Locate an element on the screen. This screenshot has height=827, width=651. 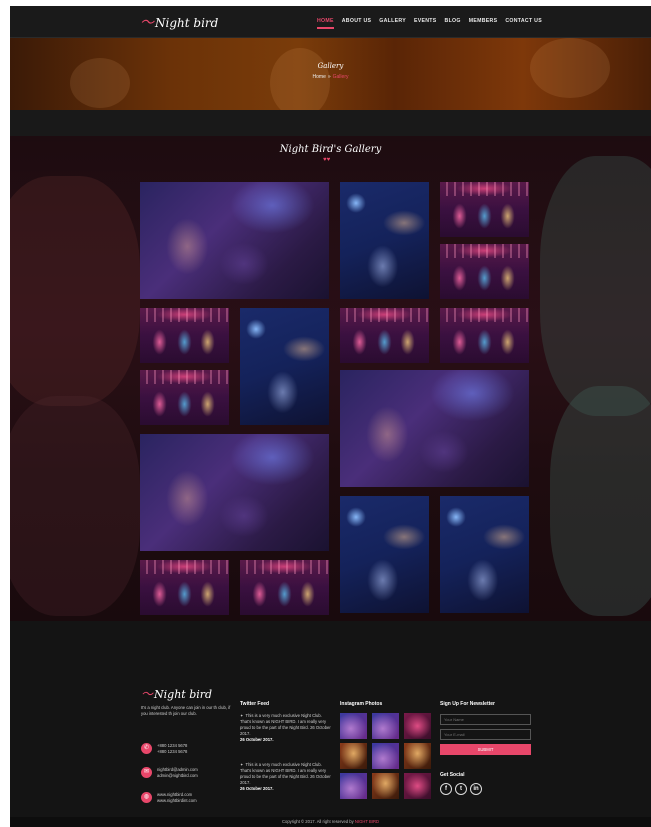
copyright-text: Copyright © 2017. All right reserved by is located at coordinates (317, 821).